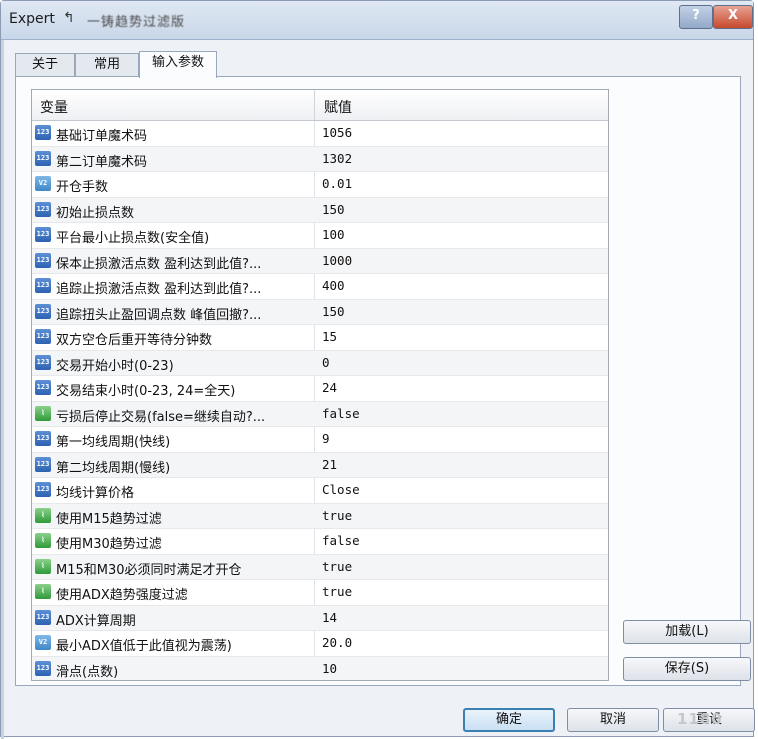 This screenshot has height=739, width=758. Describe the element at coordinates (146, 391) in the screenshot. I see `parameter-name: 交易结束小时(0-23, 24=全天)` at that location.